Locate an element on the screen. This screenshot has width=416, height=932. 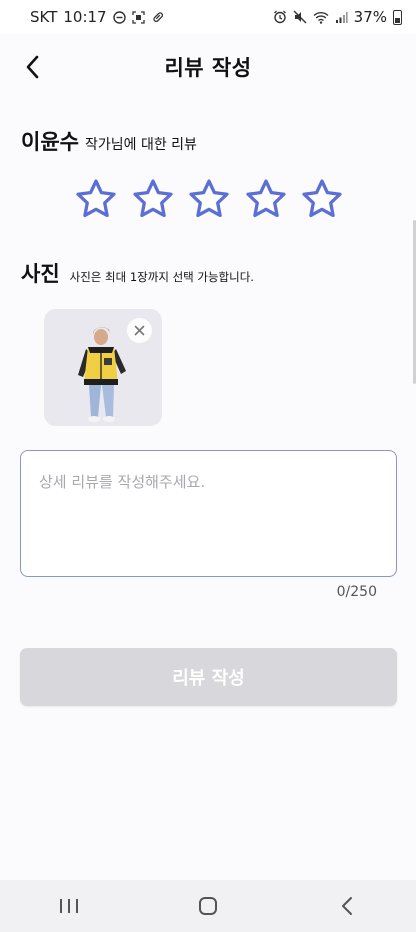
star-3-icon is located at coordinates (209, 199).